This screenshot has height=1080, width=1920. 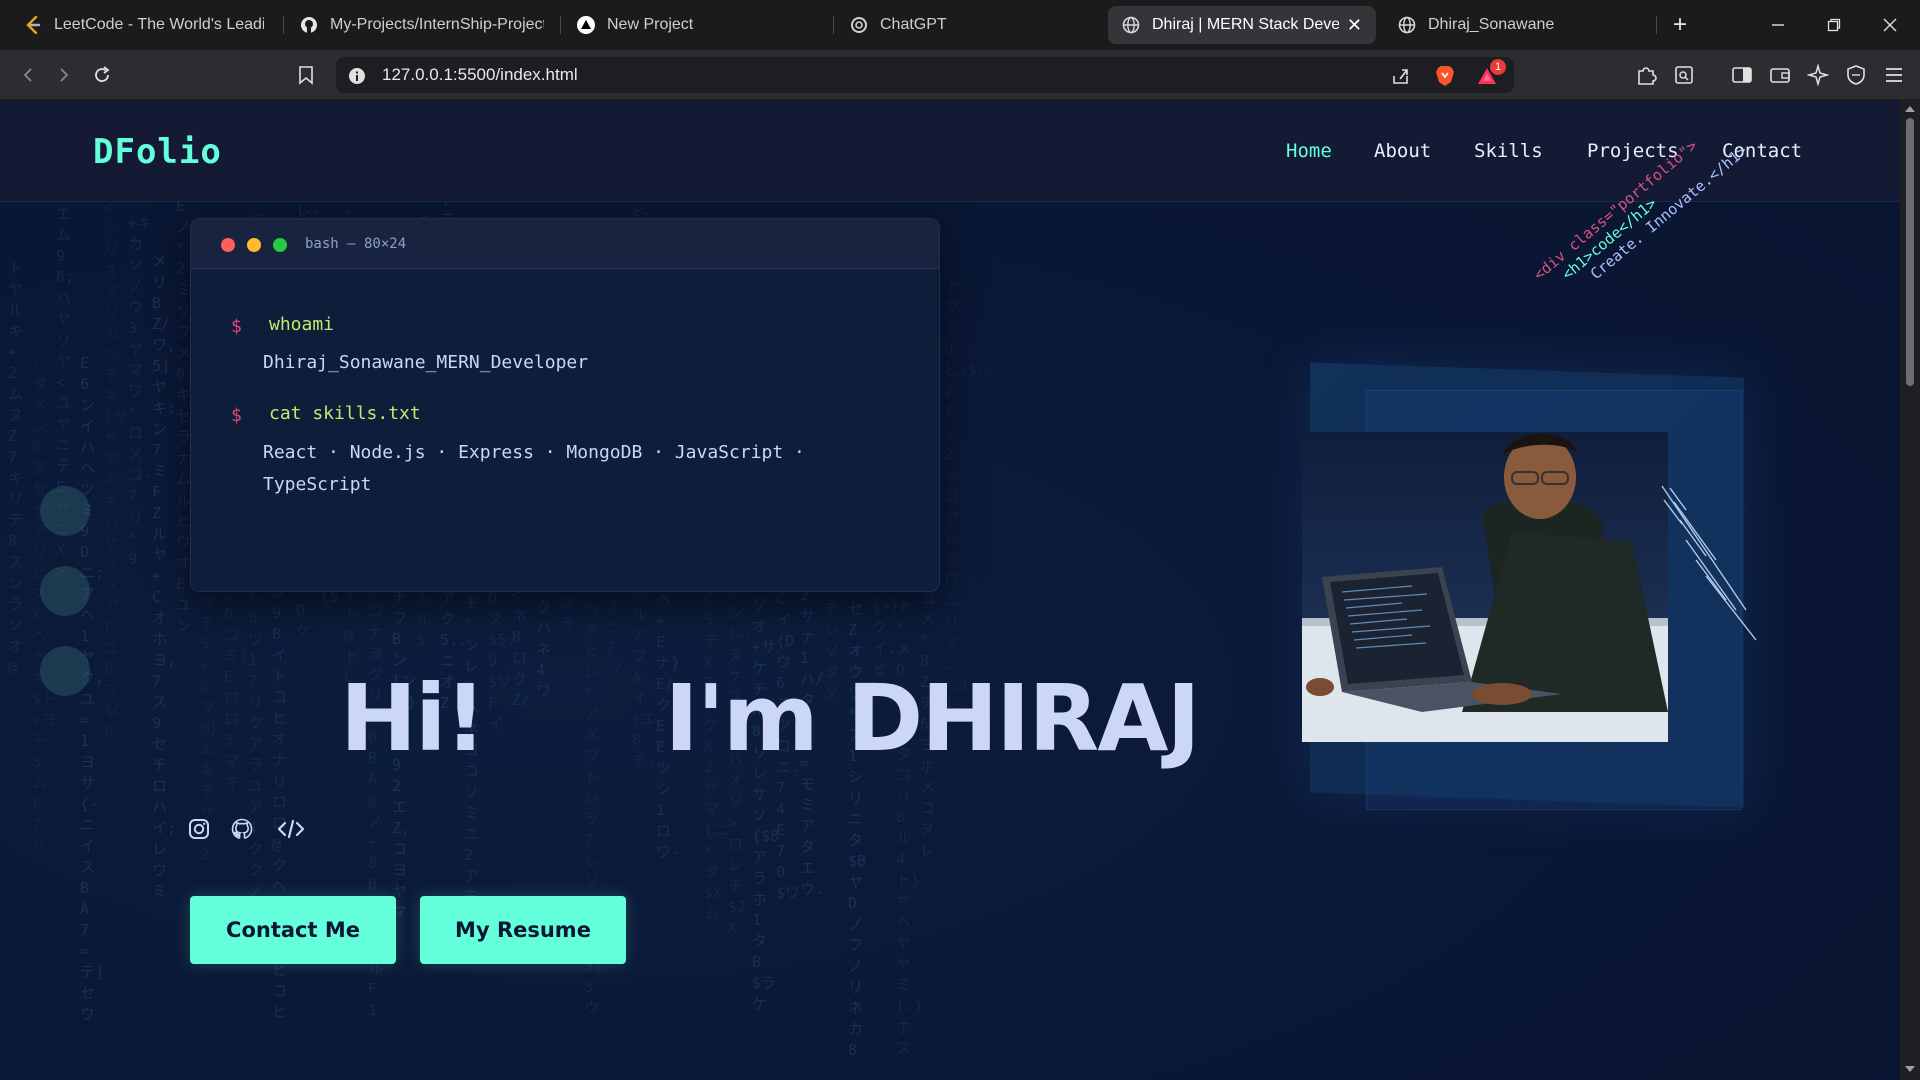 What do you see at coordinates (33, 25) in the screenshot?
I see `leetcode-icon` at bounding box center [33, 25].